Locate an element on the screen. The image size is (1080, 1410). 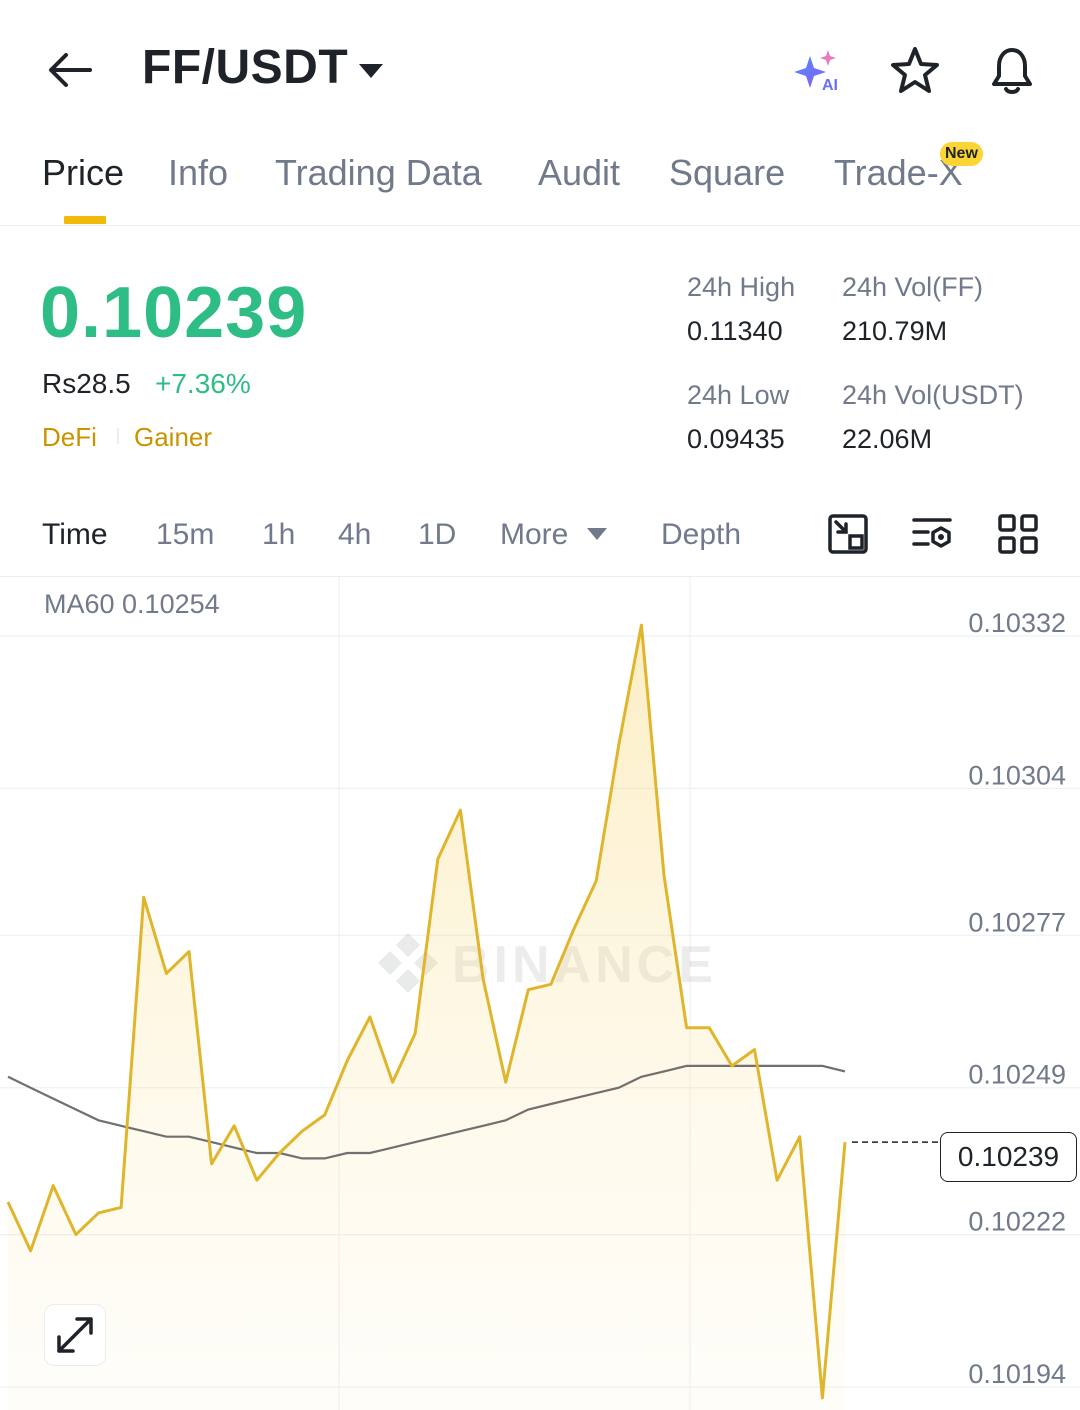
fiat-price: Rs28.5 is located at coordinates (86, 383).